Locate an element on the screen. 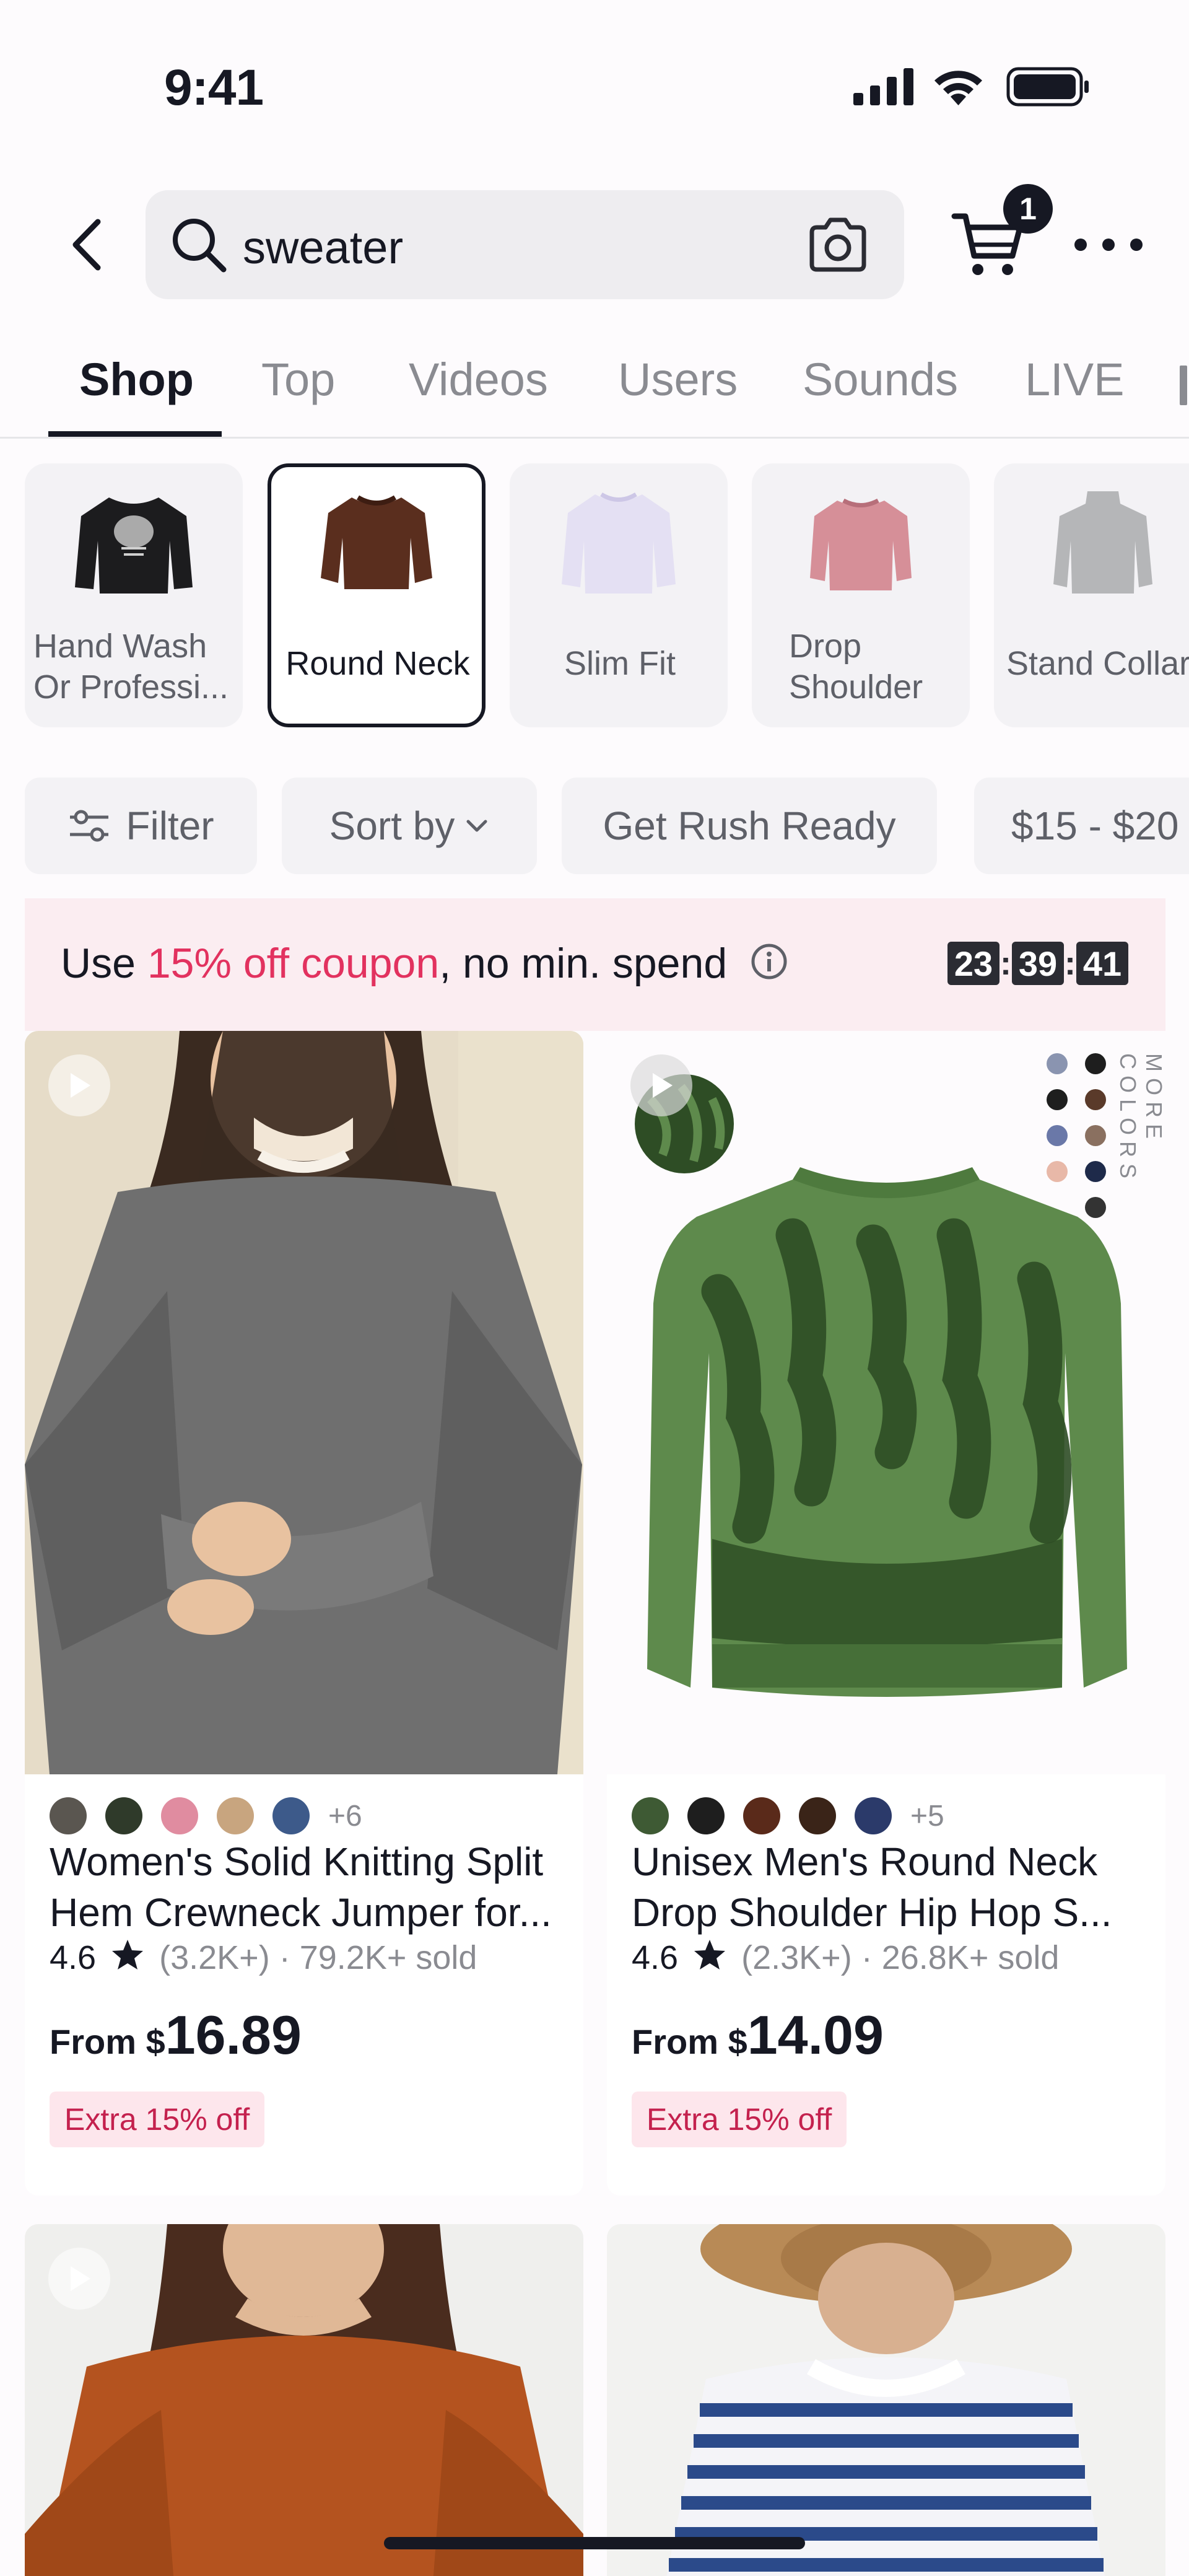 This screenshot has width=1189, height=2576. category-chip-drop-shoulder: Drop Shoulder is located at coordinates (861, 595).